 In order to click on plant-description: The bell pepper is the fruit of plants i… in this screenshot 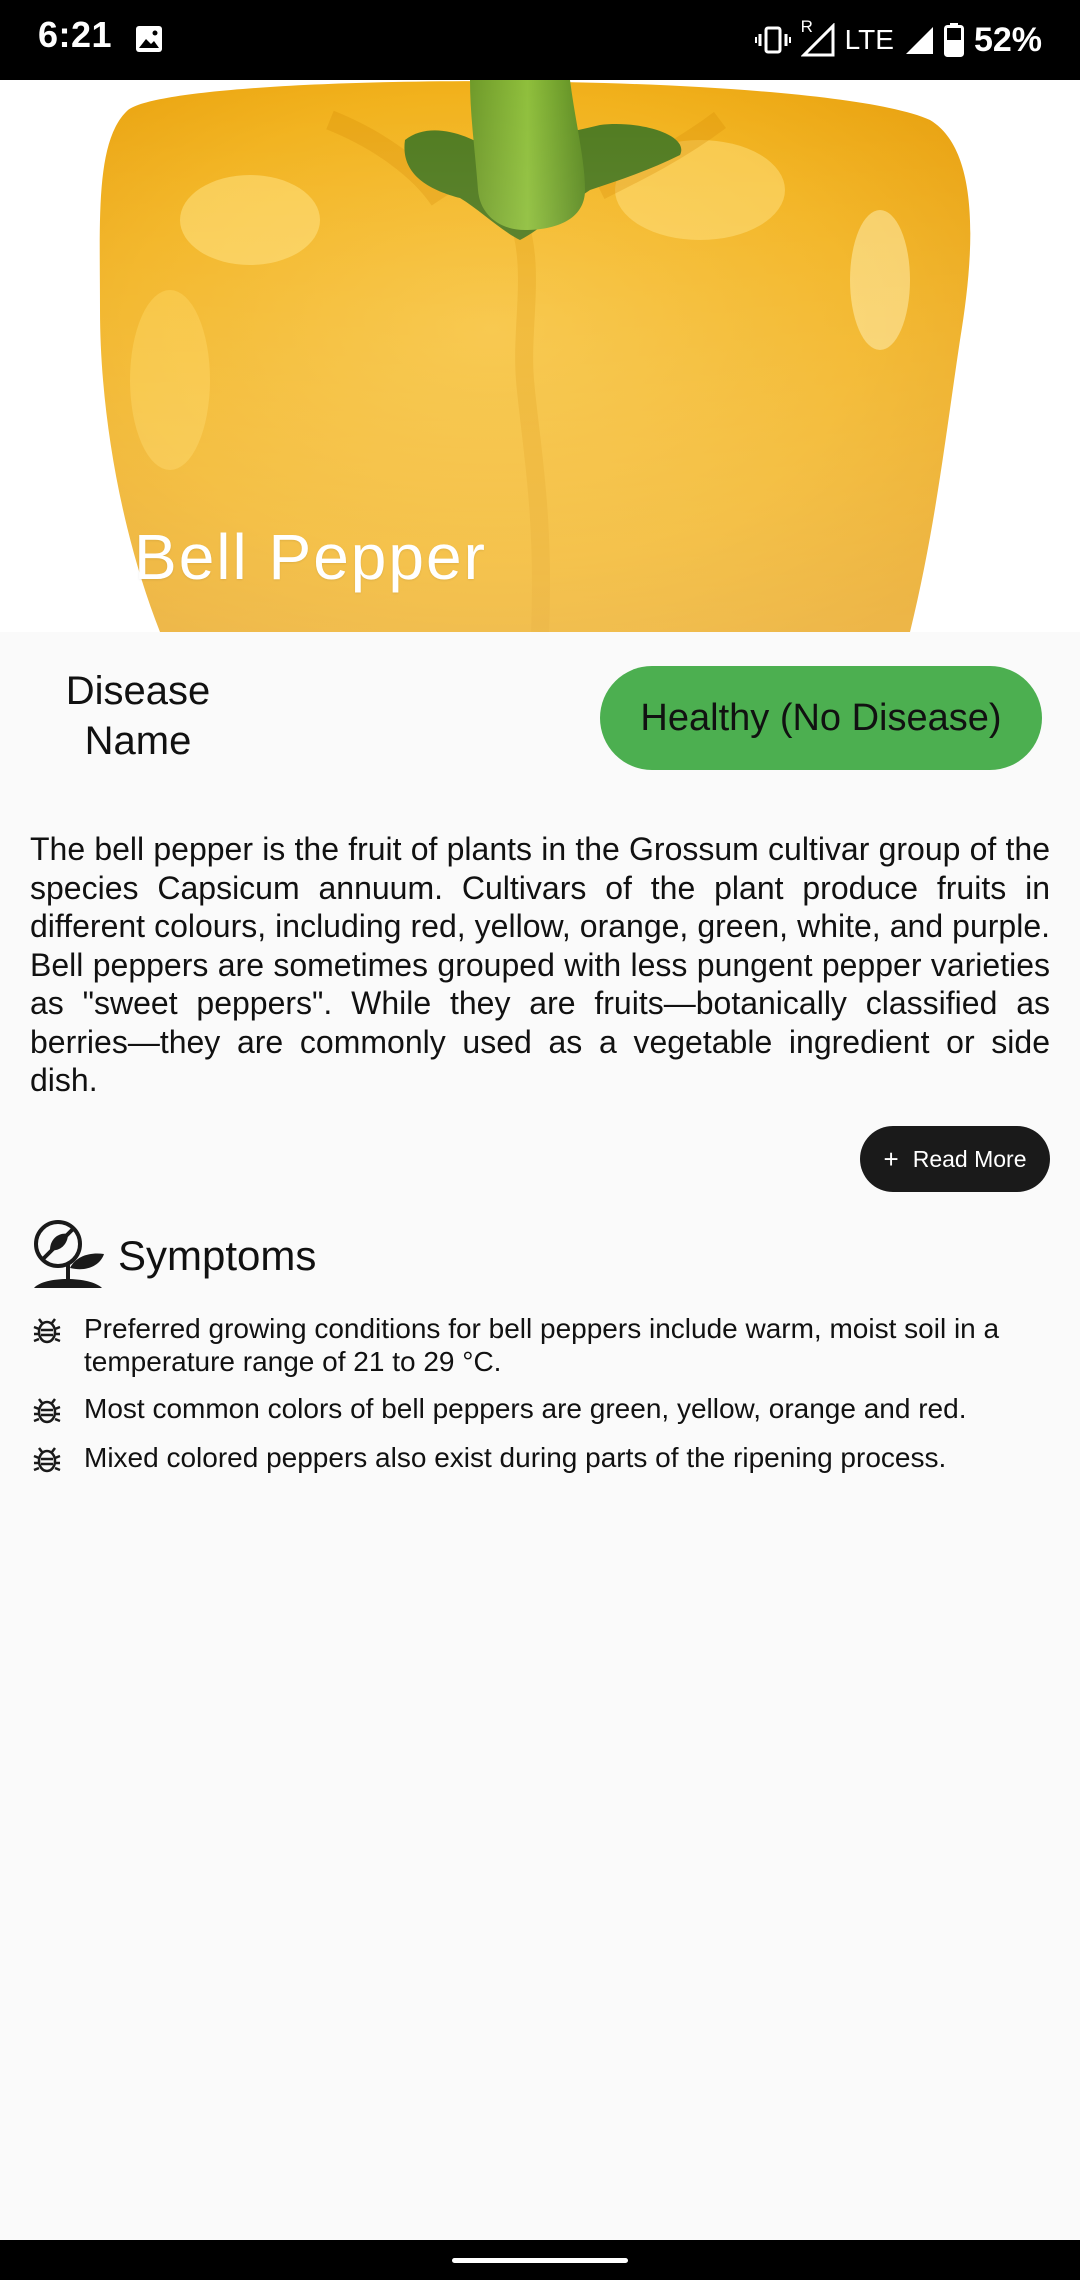, I will do `click(540, 964)`.